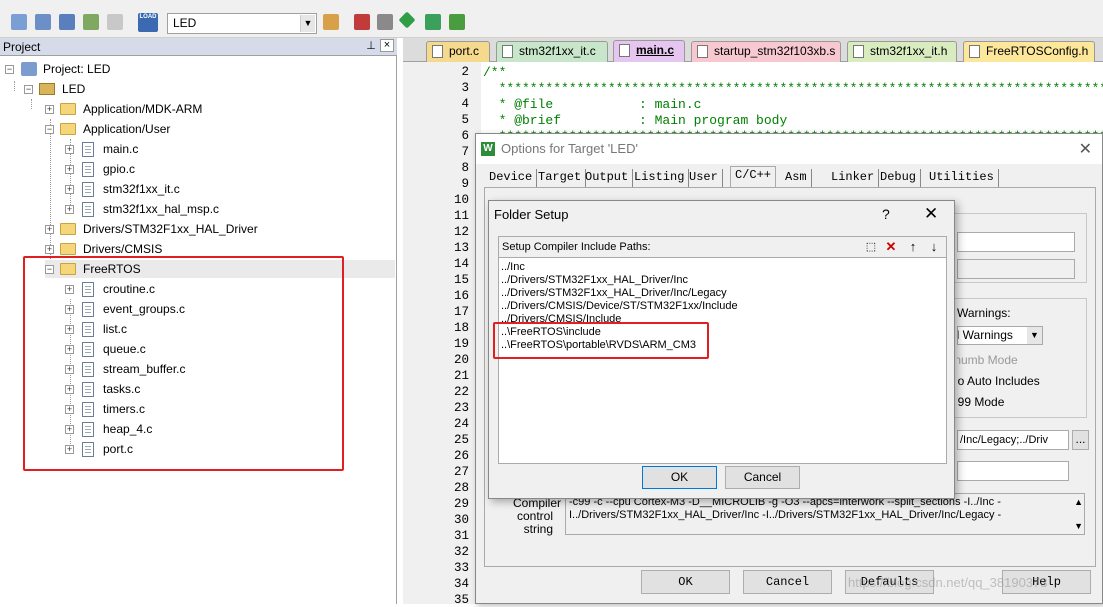 The height and width of the screenshot is (607, 1103). Describe the element at coordinates (371, 45) in the screenshot. I see `pin-icon: ⊥` at that location.